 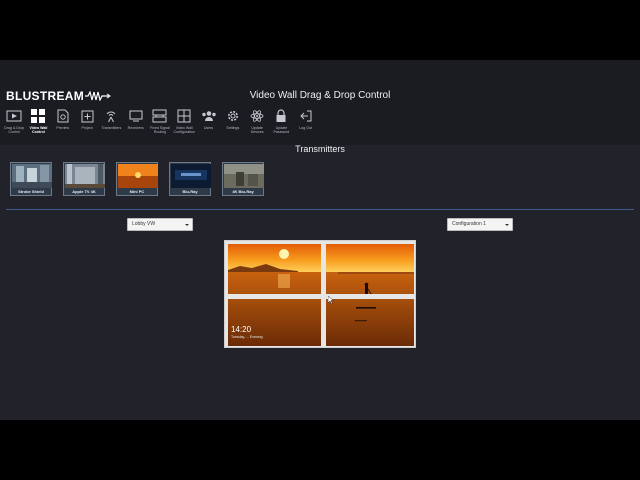 I want to click on letterbox-bottom, so click(x=320, y=450).